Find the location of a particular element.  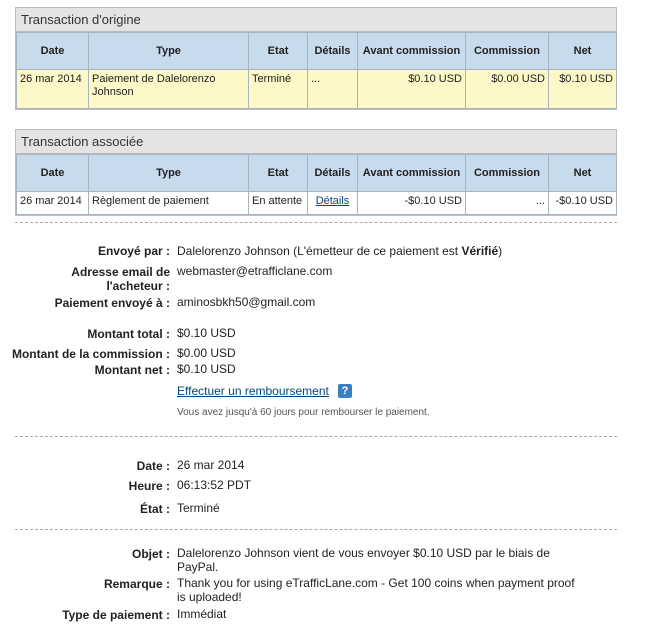

total-amount-value: $0.10 USD is located at coordinates (206, 333).